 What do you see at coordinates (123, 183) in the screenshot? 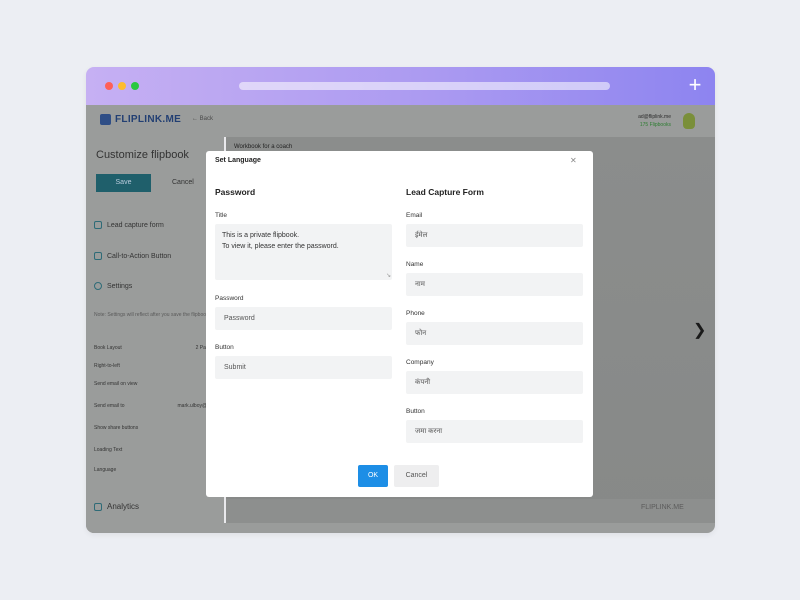
I see `save-button: Save` at bounding box center [123, 183].